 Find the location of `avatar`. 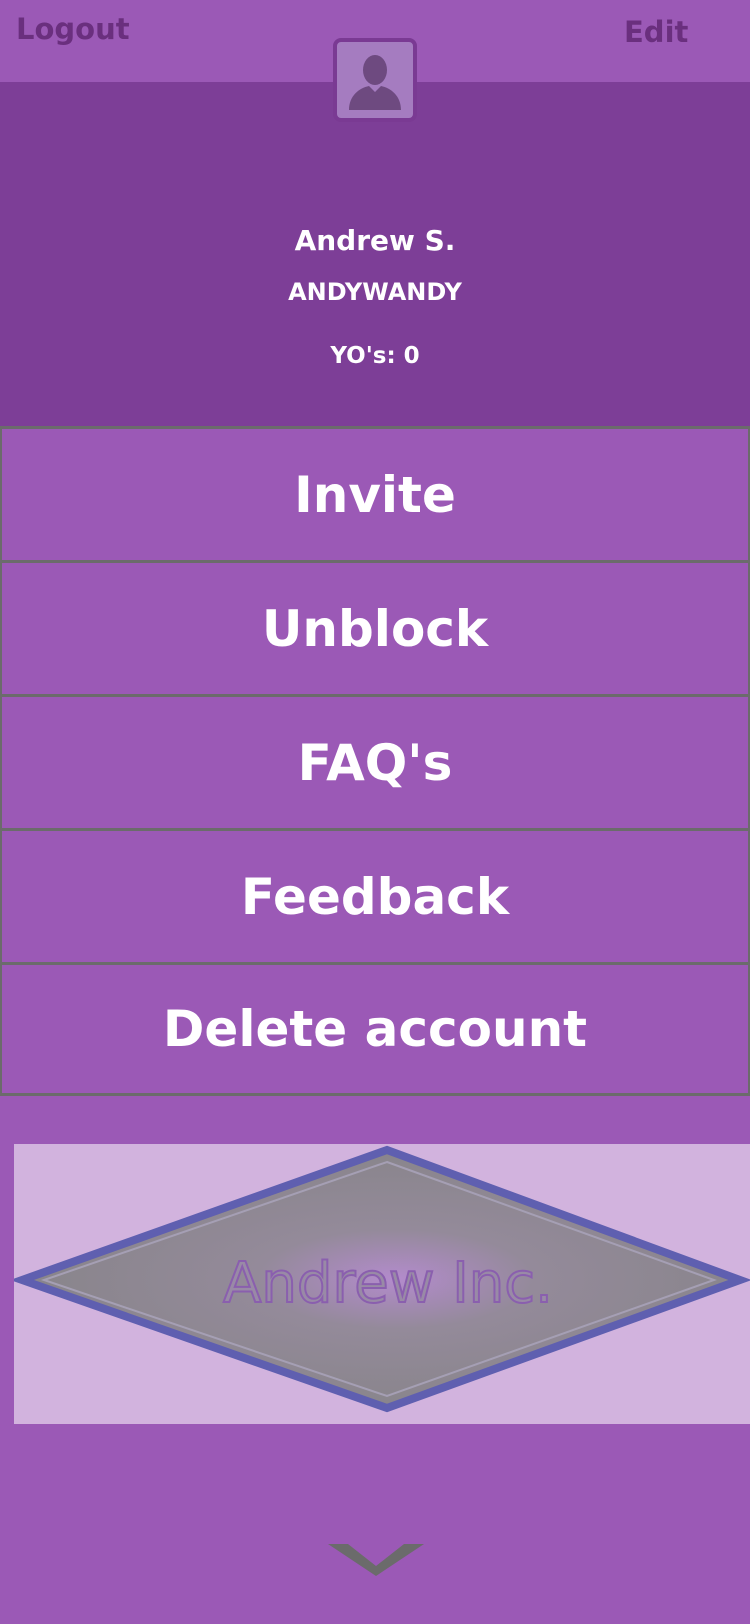

avatar is located at coordinates (375, 80).